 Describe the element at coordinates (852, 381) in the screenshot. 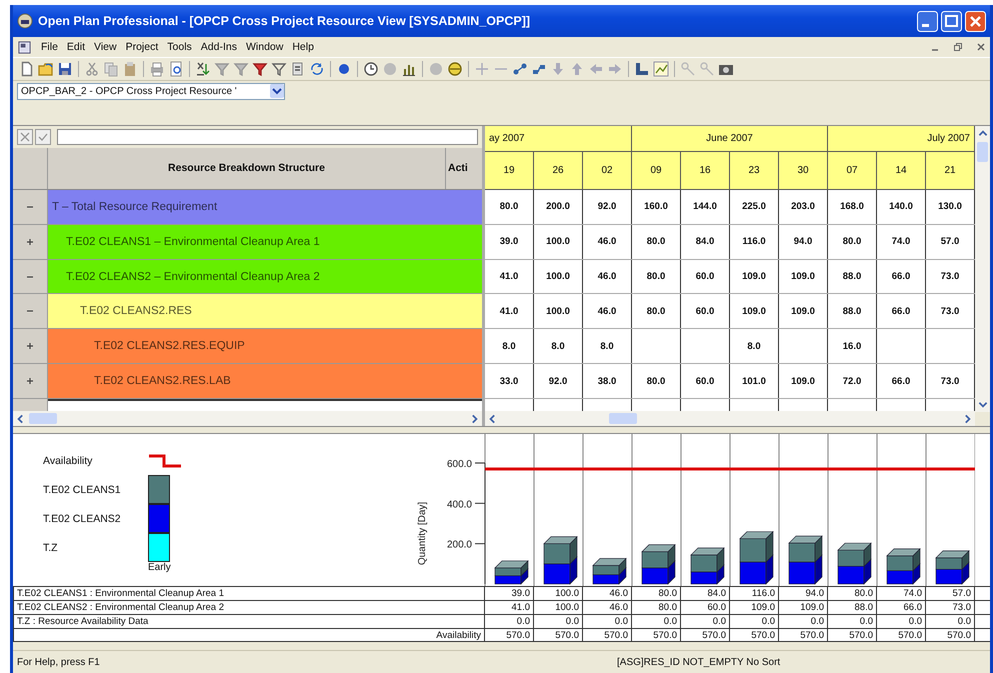

I see `table-cell: 72.0` at that location.